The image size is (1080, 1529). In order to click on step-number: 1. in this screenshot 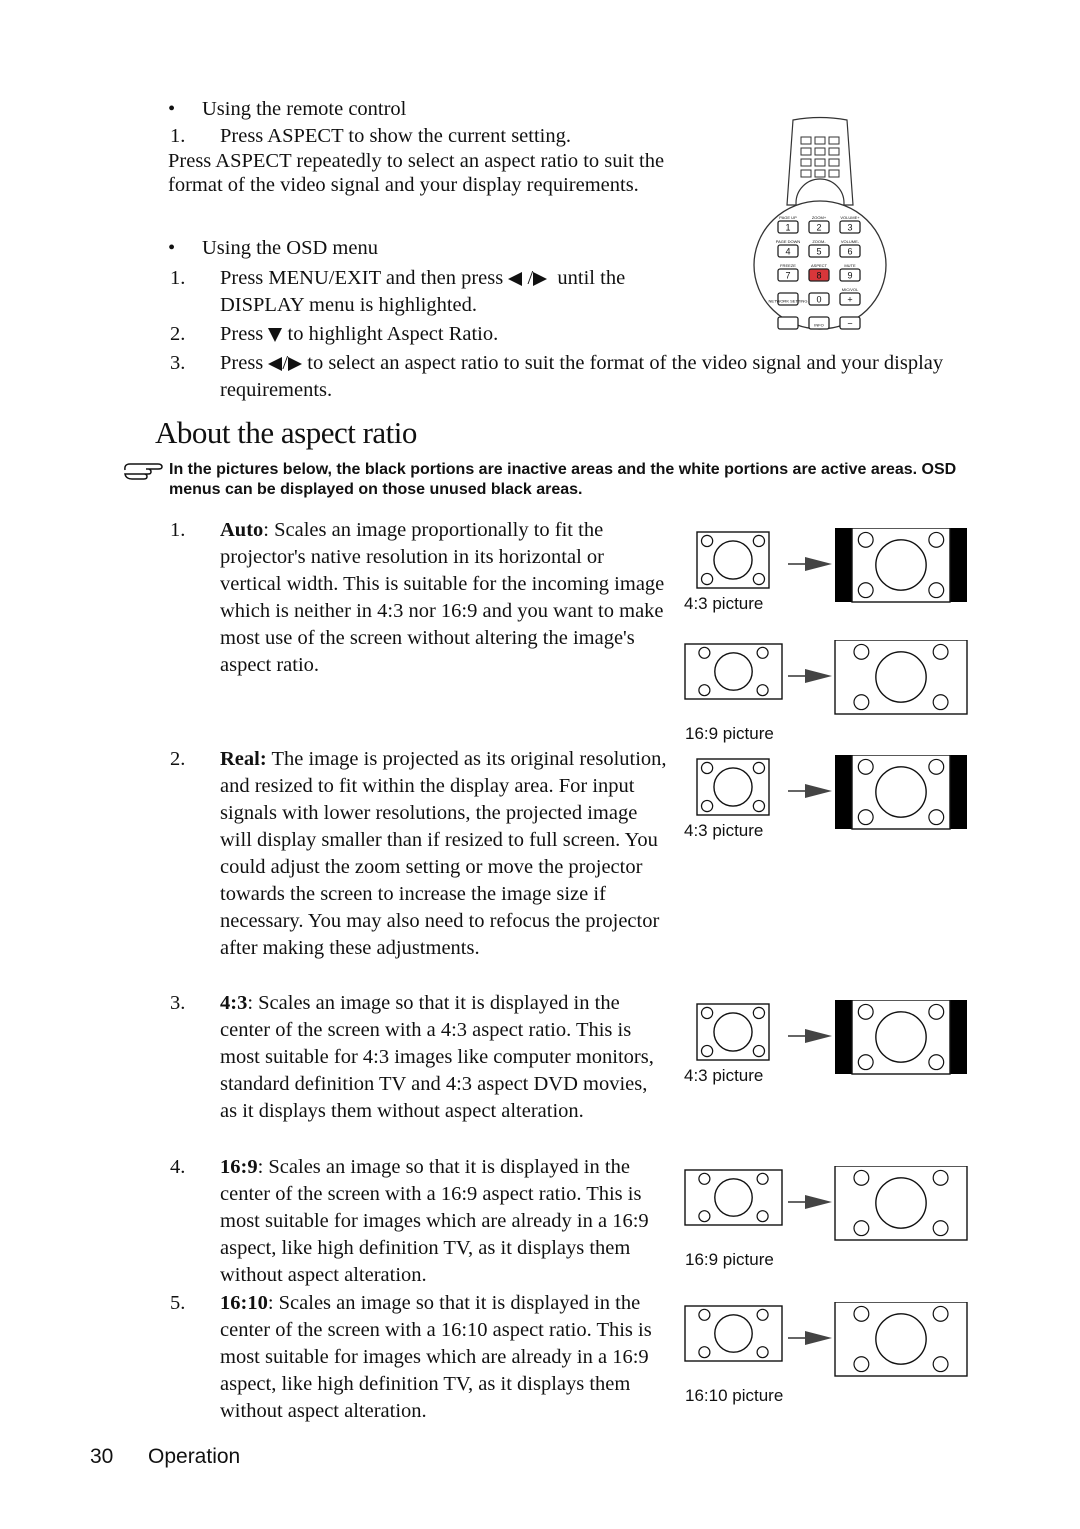, I will do `click(178, 136)`.